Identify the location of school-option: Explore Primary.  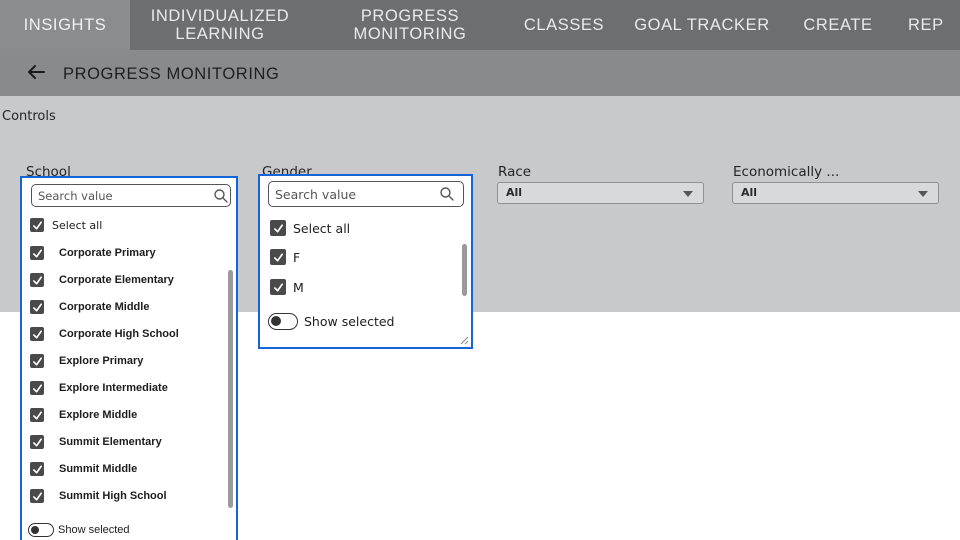
(86, 361).